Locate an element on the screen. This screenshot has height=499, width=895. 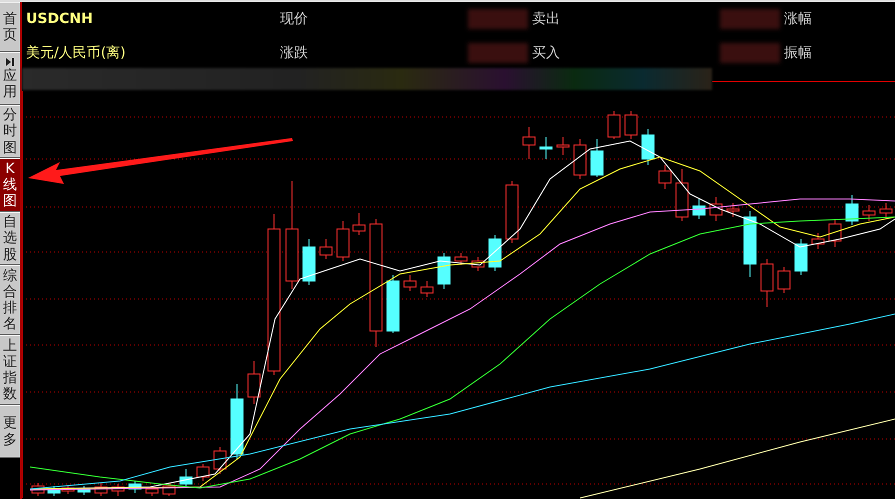
field-label: 卖出 is located at coordinates (546, 19).